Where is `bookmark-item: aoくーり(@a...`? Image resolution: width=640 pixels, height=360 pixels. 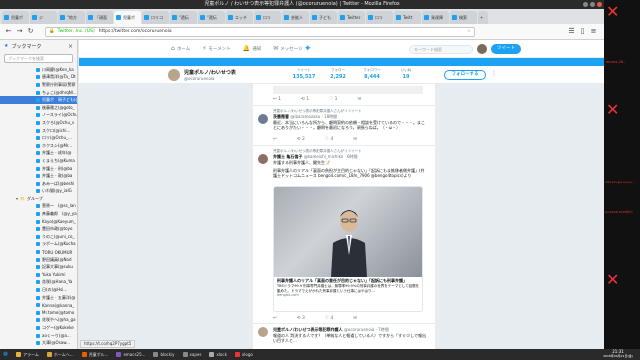
bookmark-item: aoくーり(@a... is located at coordinates (38, 336).